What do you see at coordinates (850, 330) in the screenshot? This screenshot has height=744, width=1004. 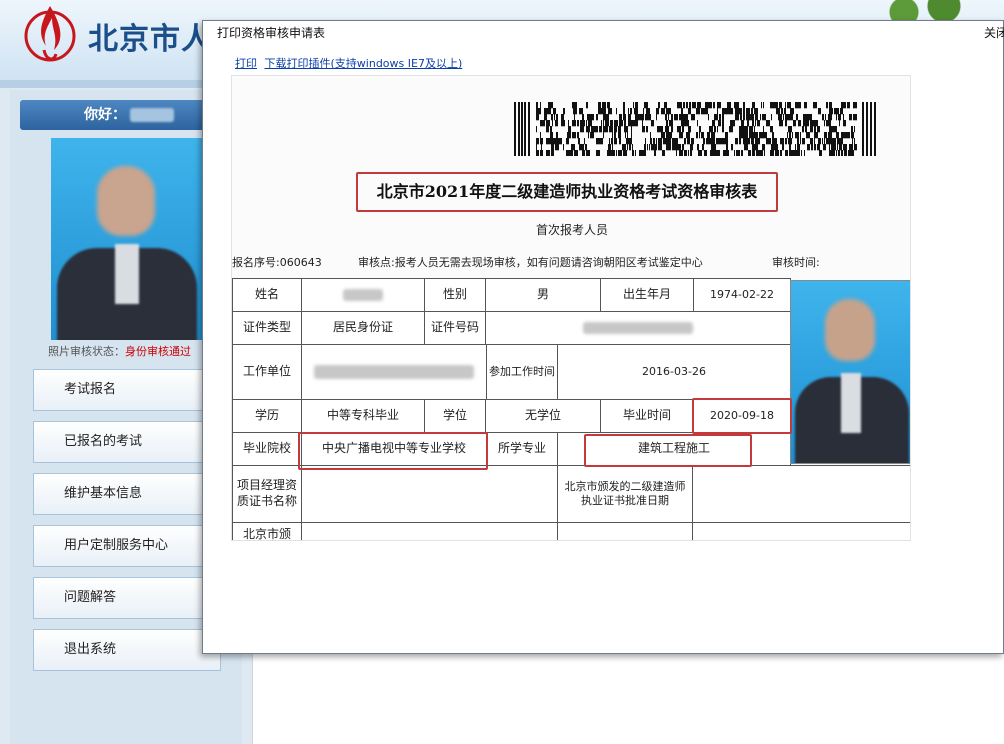 I see `applicant-photo-head-blurred` at bounding box center [850, 330].